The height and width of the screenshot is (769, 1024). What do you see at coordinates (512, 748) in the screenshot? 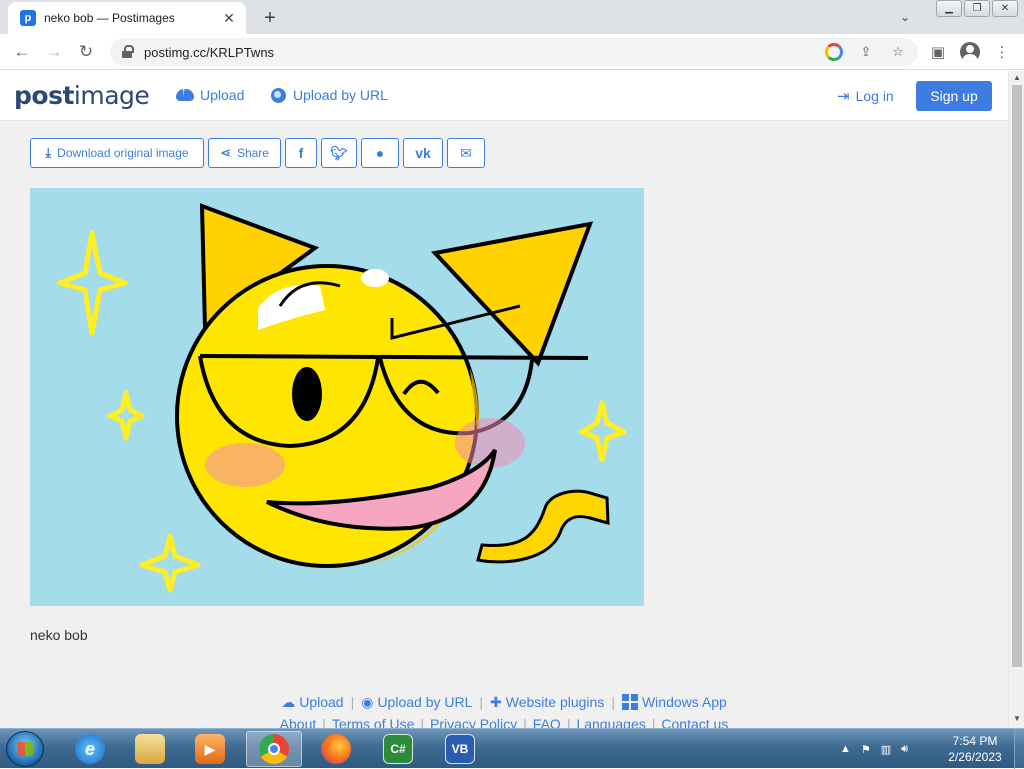
I see `windows-taskbar: e ▶ C# VB ▲ ⚑ ▥ 🔊︎ 7:54 PM 2/26/2023` at bounding box center [512, 748].